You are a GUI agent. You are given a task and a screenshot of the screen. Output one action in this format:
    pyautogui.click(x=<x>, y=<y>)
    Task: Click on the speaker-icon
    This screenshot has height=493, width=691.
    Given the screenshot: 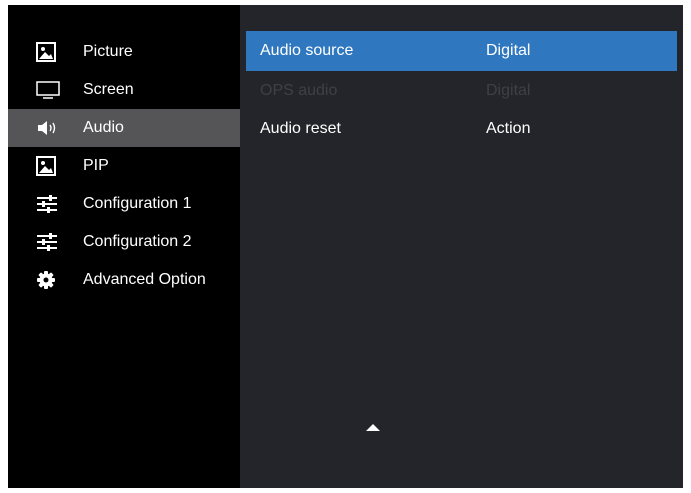 What is the action you would take?
    pyautogui.click(x=46, y=128)
    